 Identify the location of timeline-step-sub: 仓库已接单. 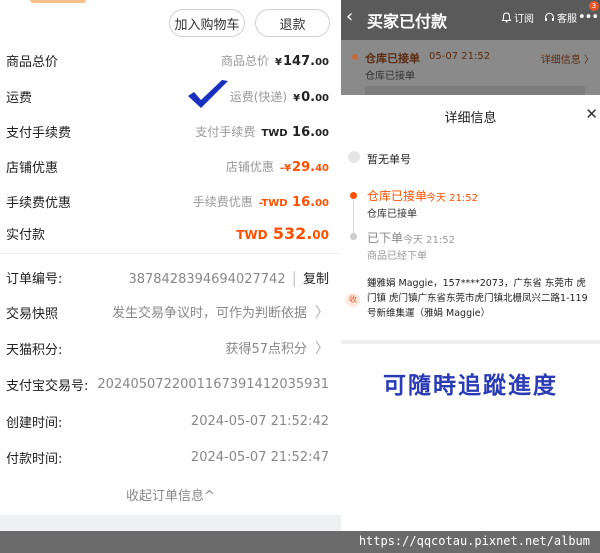
(392, 214).